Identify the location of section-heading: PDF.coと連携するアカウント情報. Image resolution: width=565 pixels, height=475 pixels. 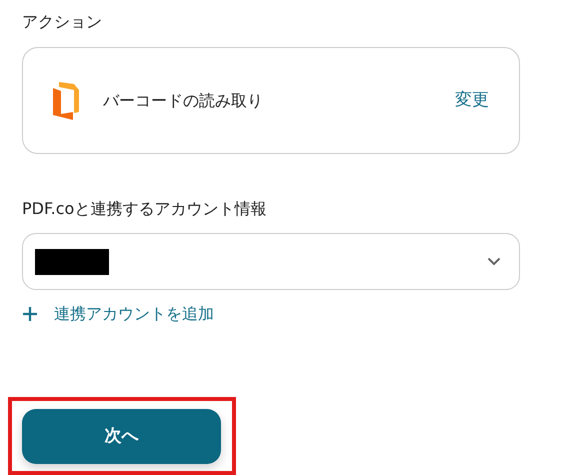
(145, 209).